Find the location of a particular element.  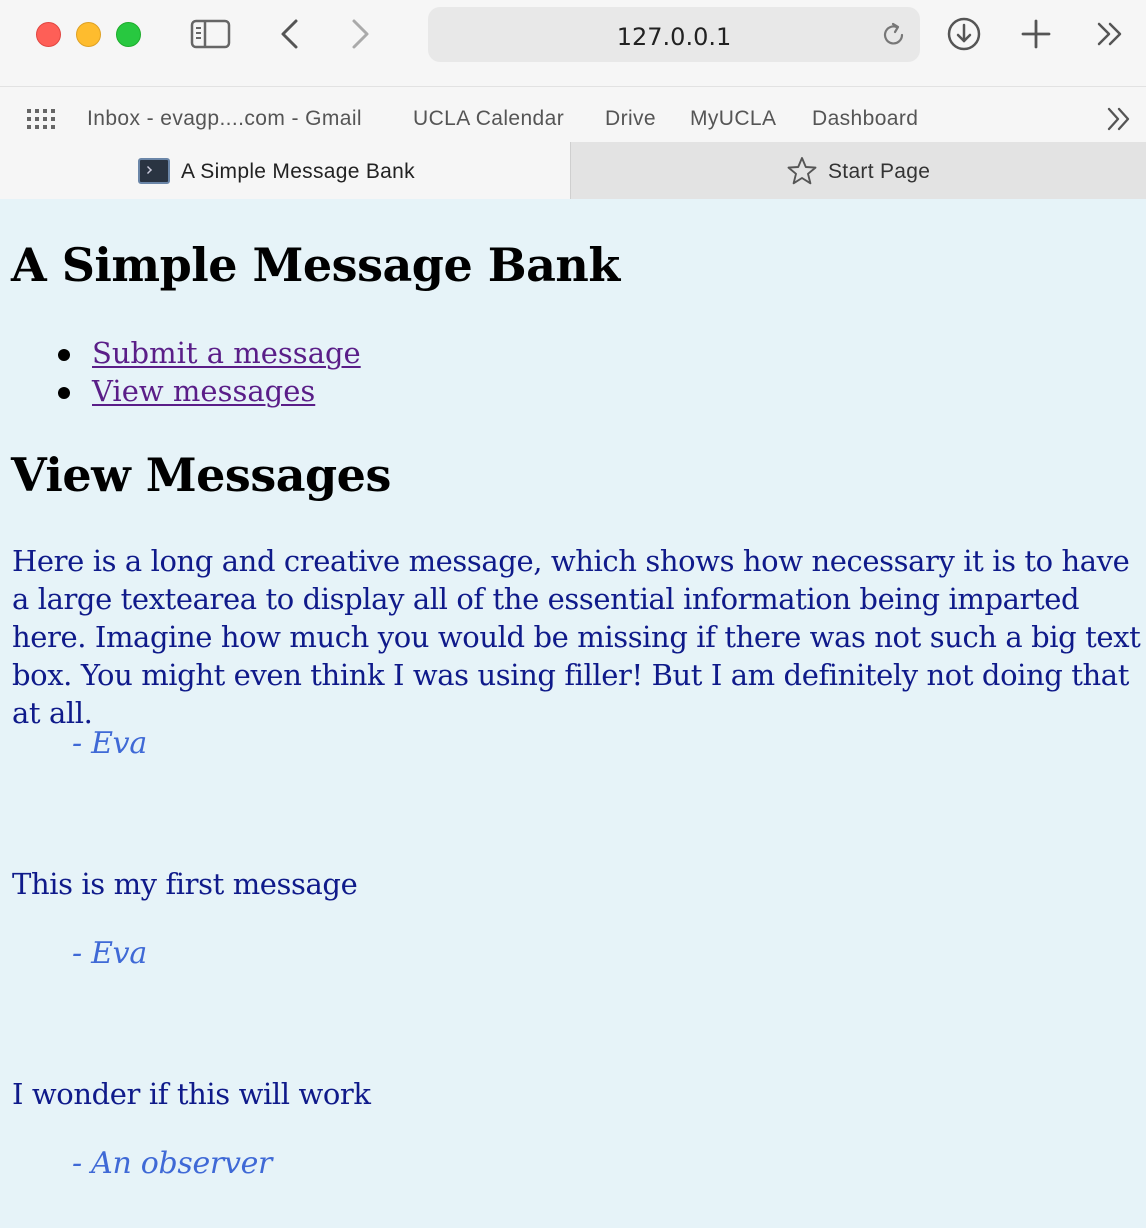

sidebar-icon is located at coordinates (210, 34).